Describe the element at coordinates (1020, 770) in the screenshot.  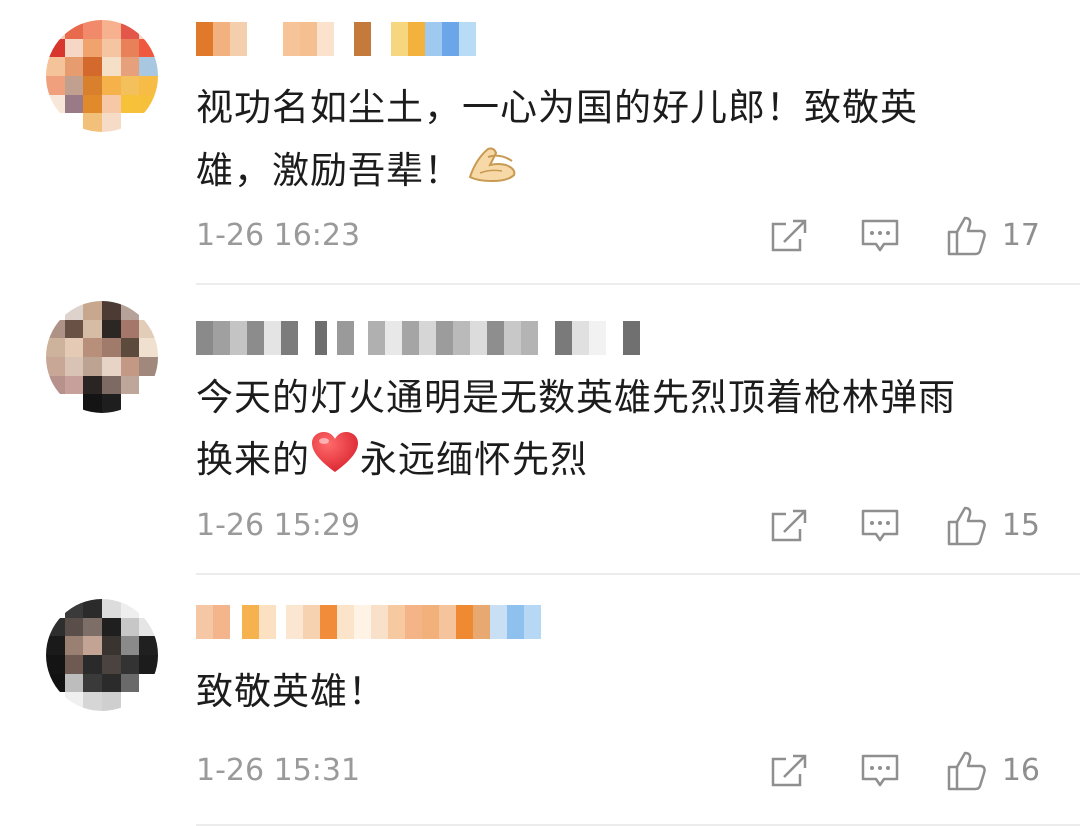
I see `like-count: 16` at that location.